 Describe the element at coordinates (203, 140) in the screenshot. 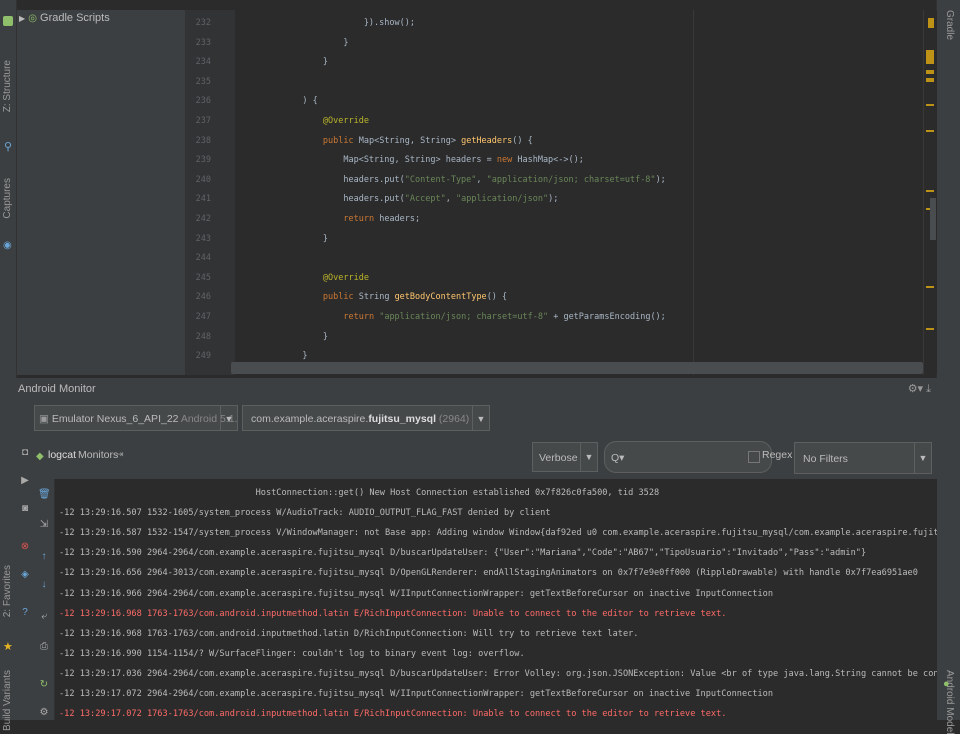

I see `line-number: 238` at that location.